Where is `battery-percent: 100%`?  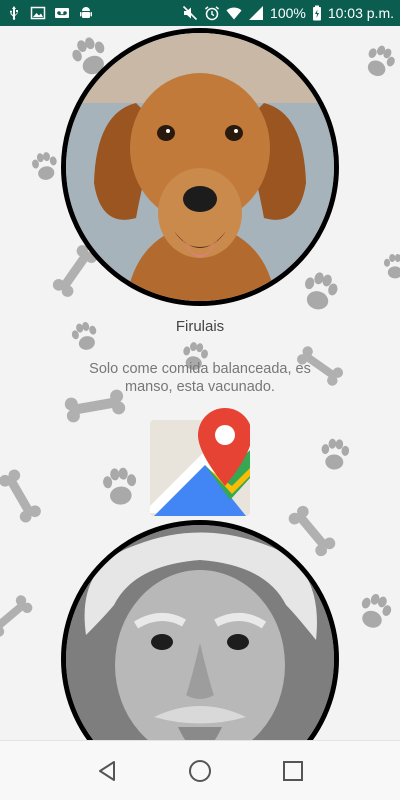
battery-percent: 100% is located at coordinates (288, 13).